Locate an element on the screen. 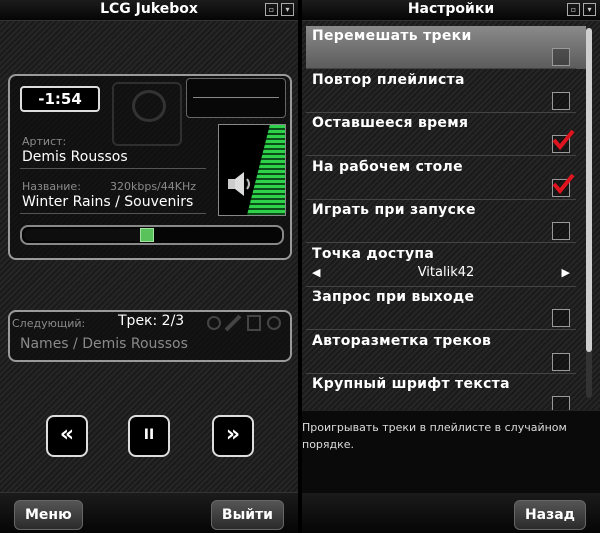 The image size is (600, 533). previous-track-button: « is located at coordinates (67, 436).